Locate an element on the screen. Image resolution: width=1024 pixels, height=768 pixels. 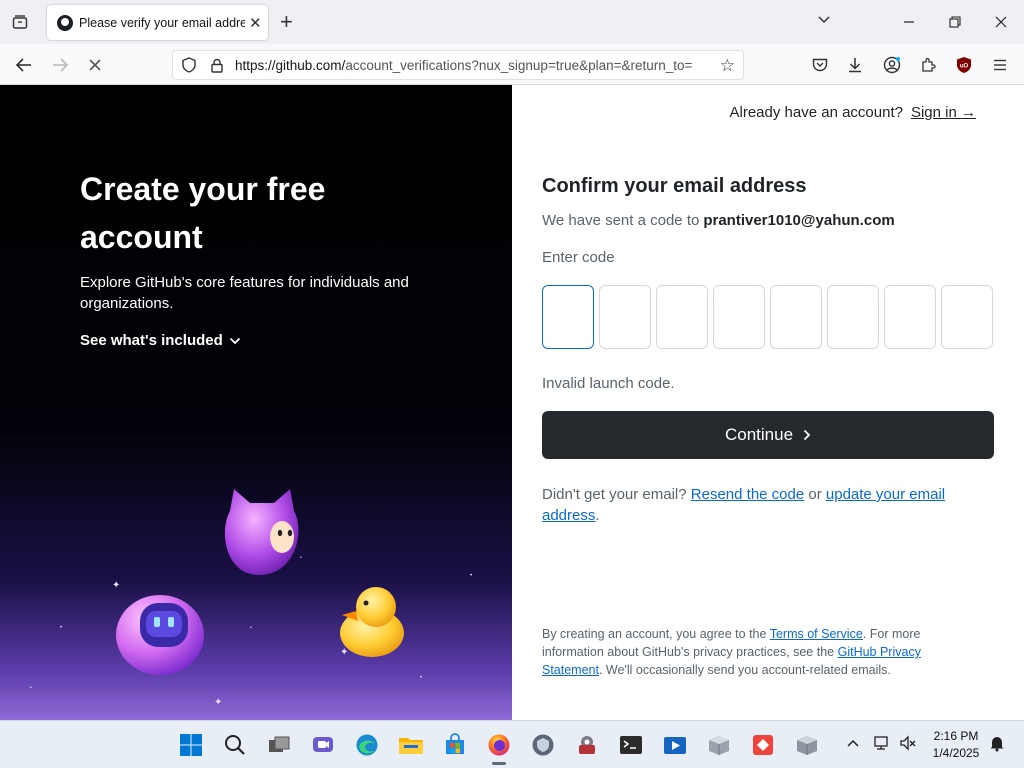
resend-suffix: . is located at coordinates (597, 515).